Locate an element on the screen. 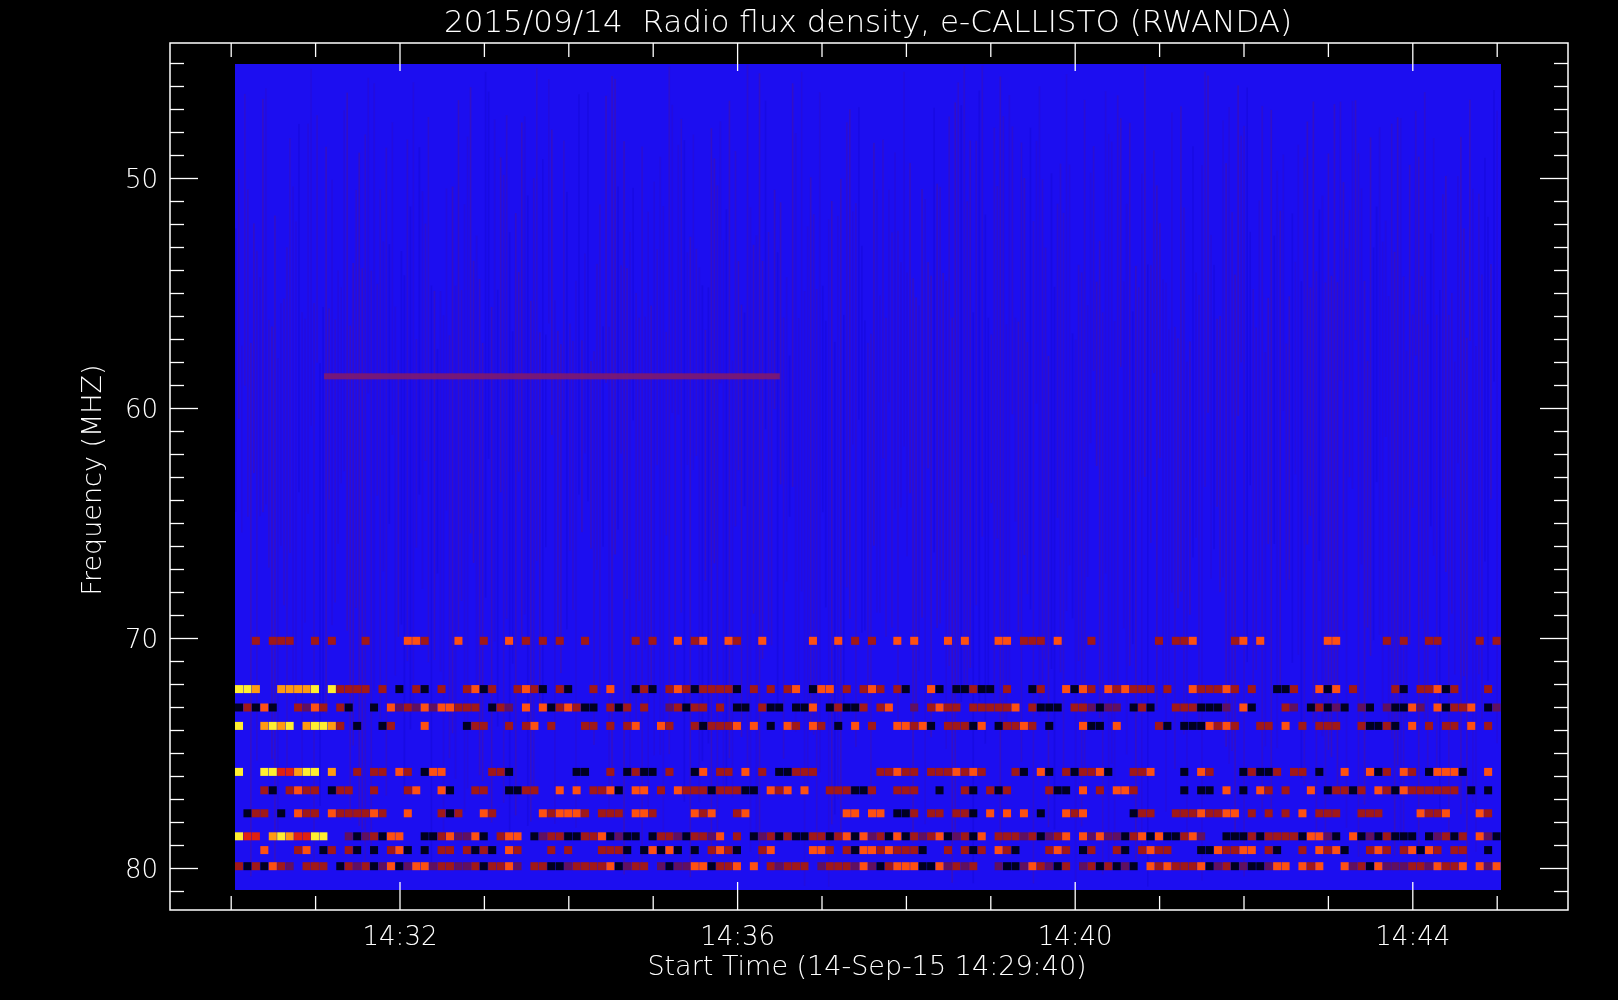 This screenshot has height=1000, width=1618. chart-title: 2015/09/14 Radio flux density, e-CALLISTO (RWANDA) is located at coordinates (868, 21).